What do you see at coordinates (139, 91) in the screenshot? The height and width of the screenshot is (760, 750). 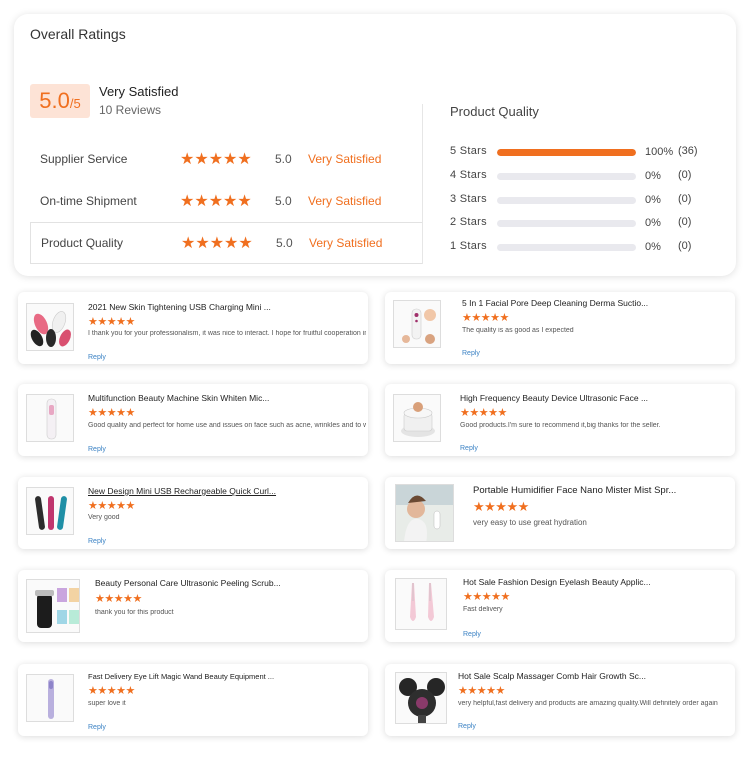 I see `overall-summary-label: Very Satisfied` at bounding box center [139, 91].